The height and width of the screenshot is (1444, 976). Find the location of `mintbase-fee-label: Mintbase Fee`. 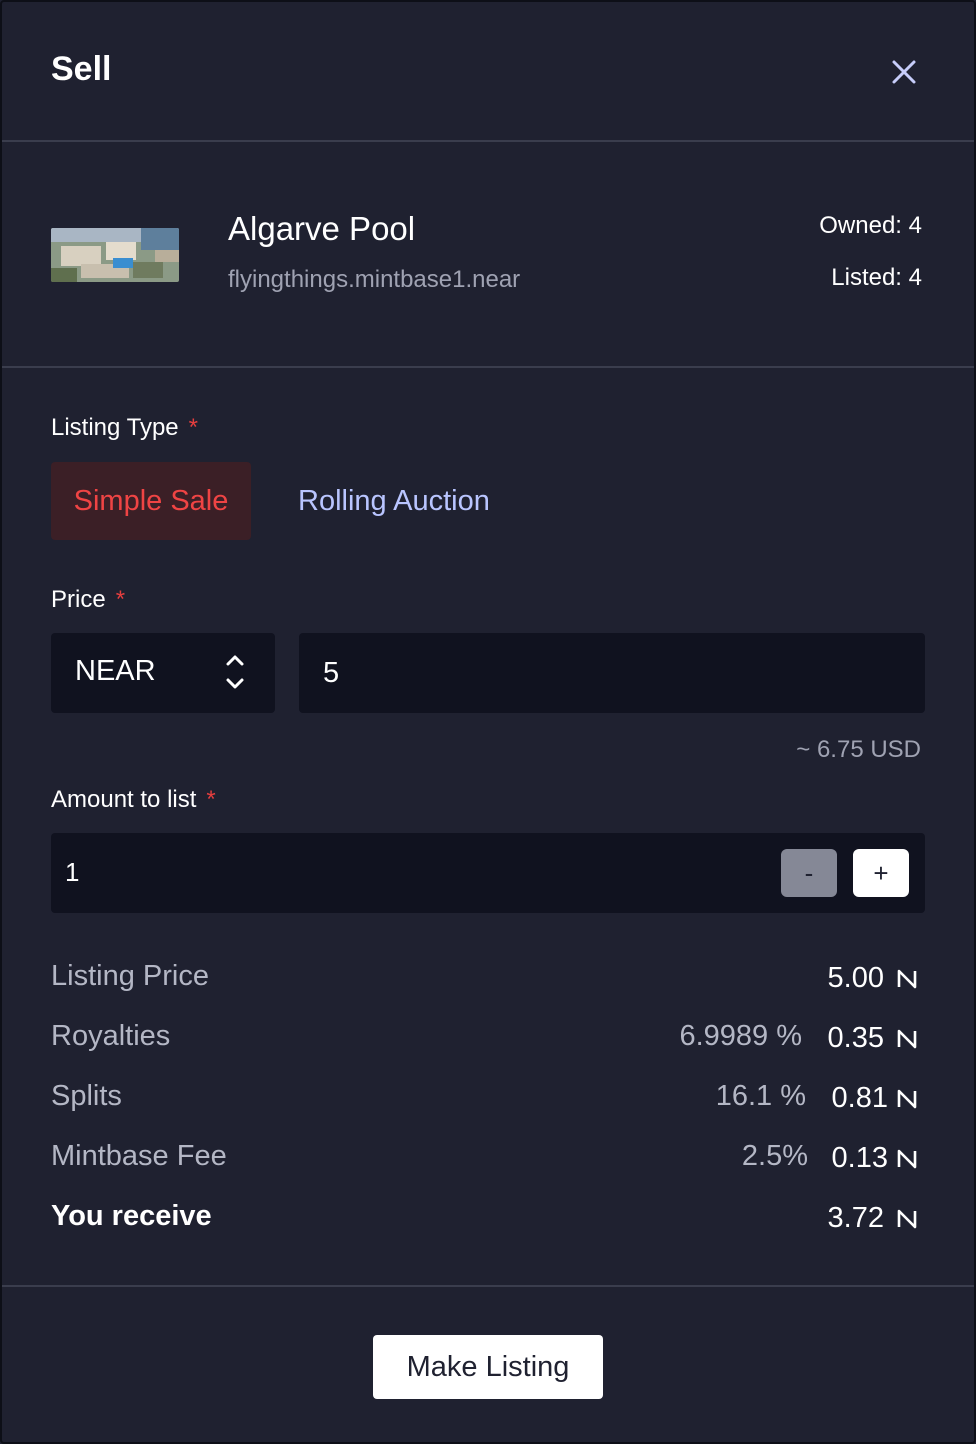

mintbase-fee-label: Mintbase Fee is located at coordinates (139, 1156).